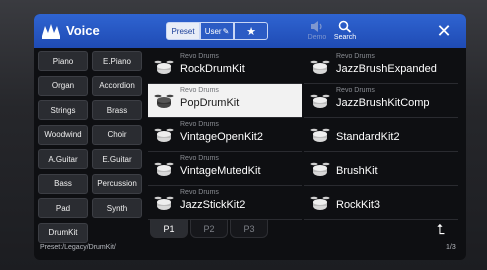 The width and height of the screenshot is (487, 270). Describe the element at coordinates (117, 159) in the screenshot. I see `category-button-e-guitar: E.Guitar` at that location.